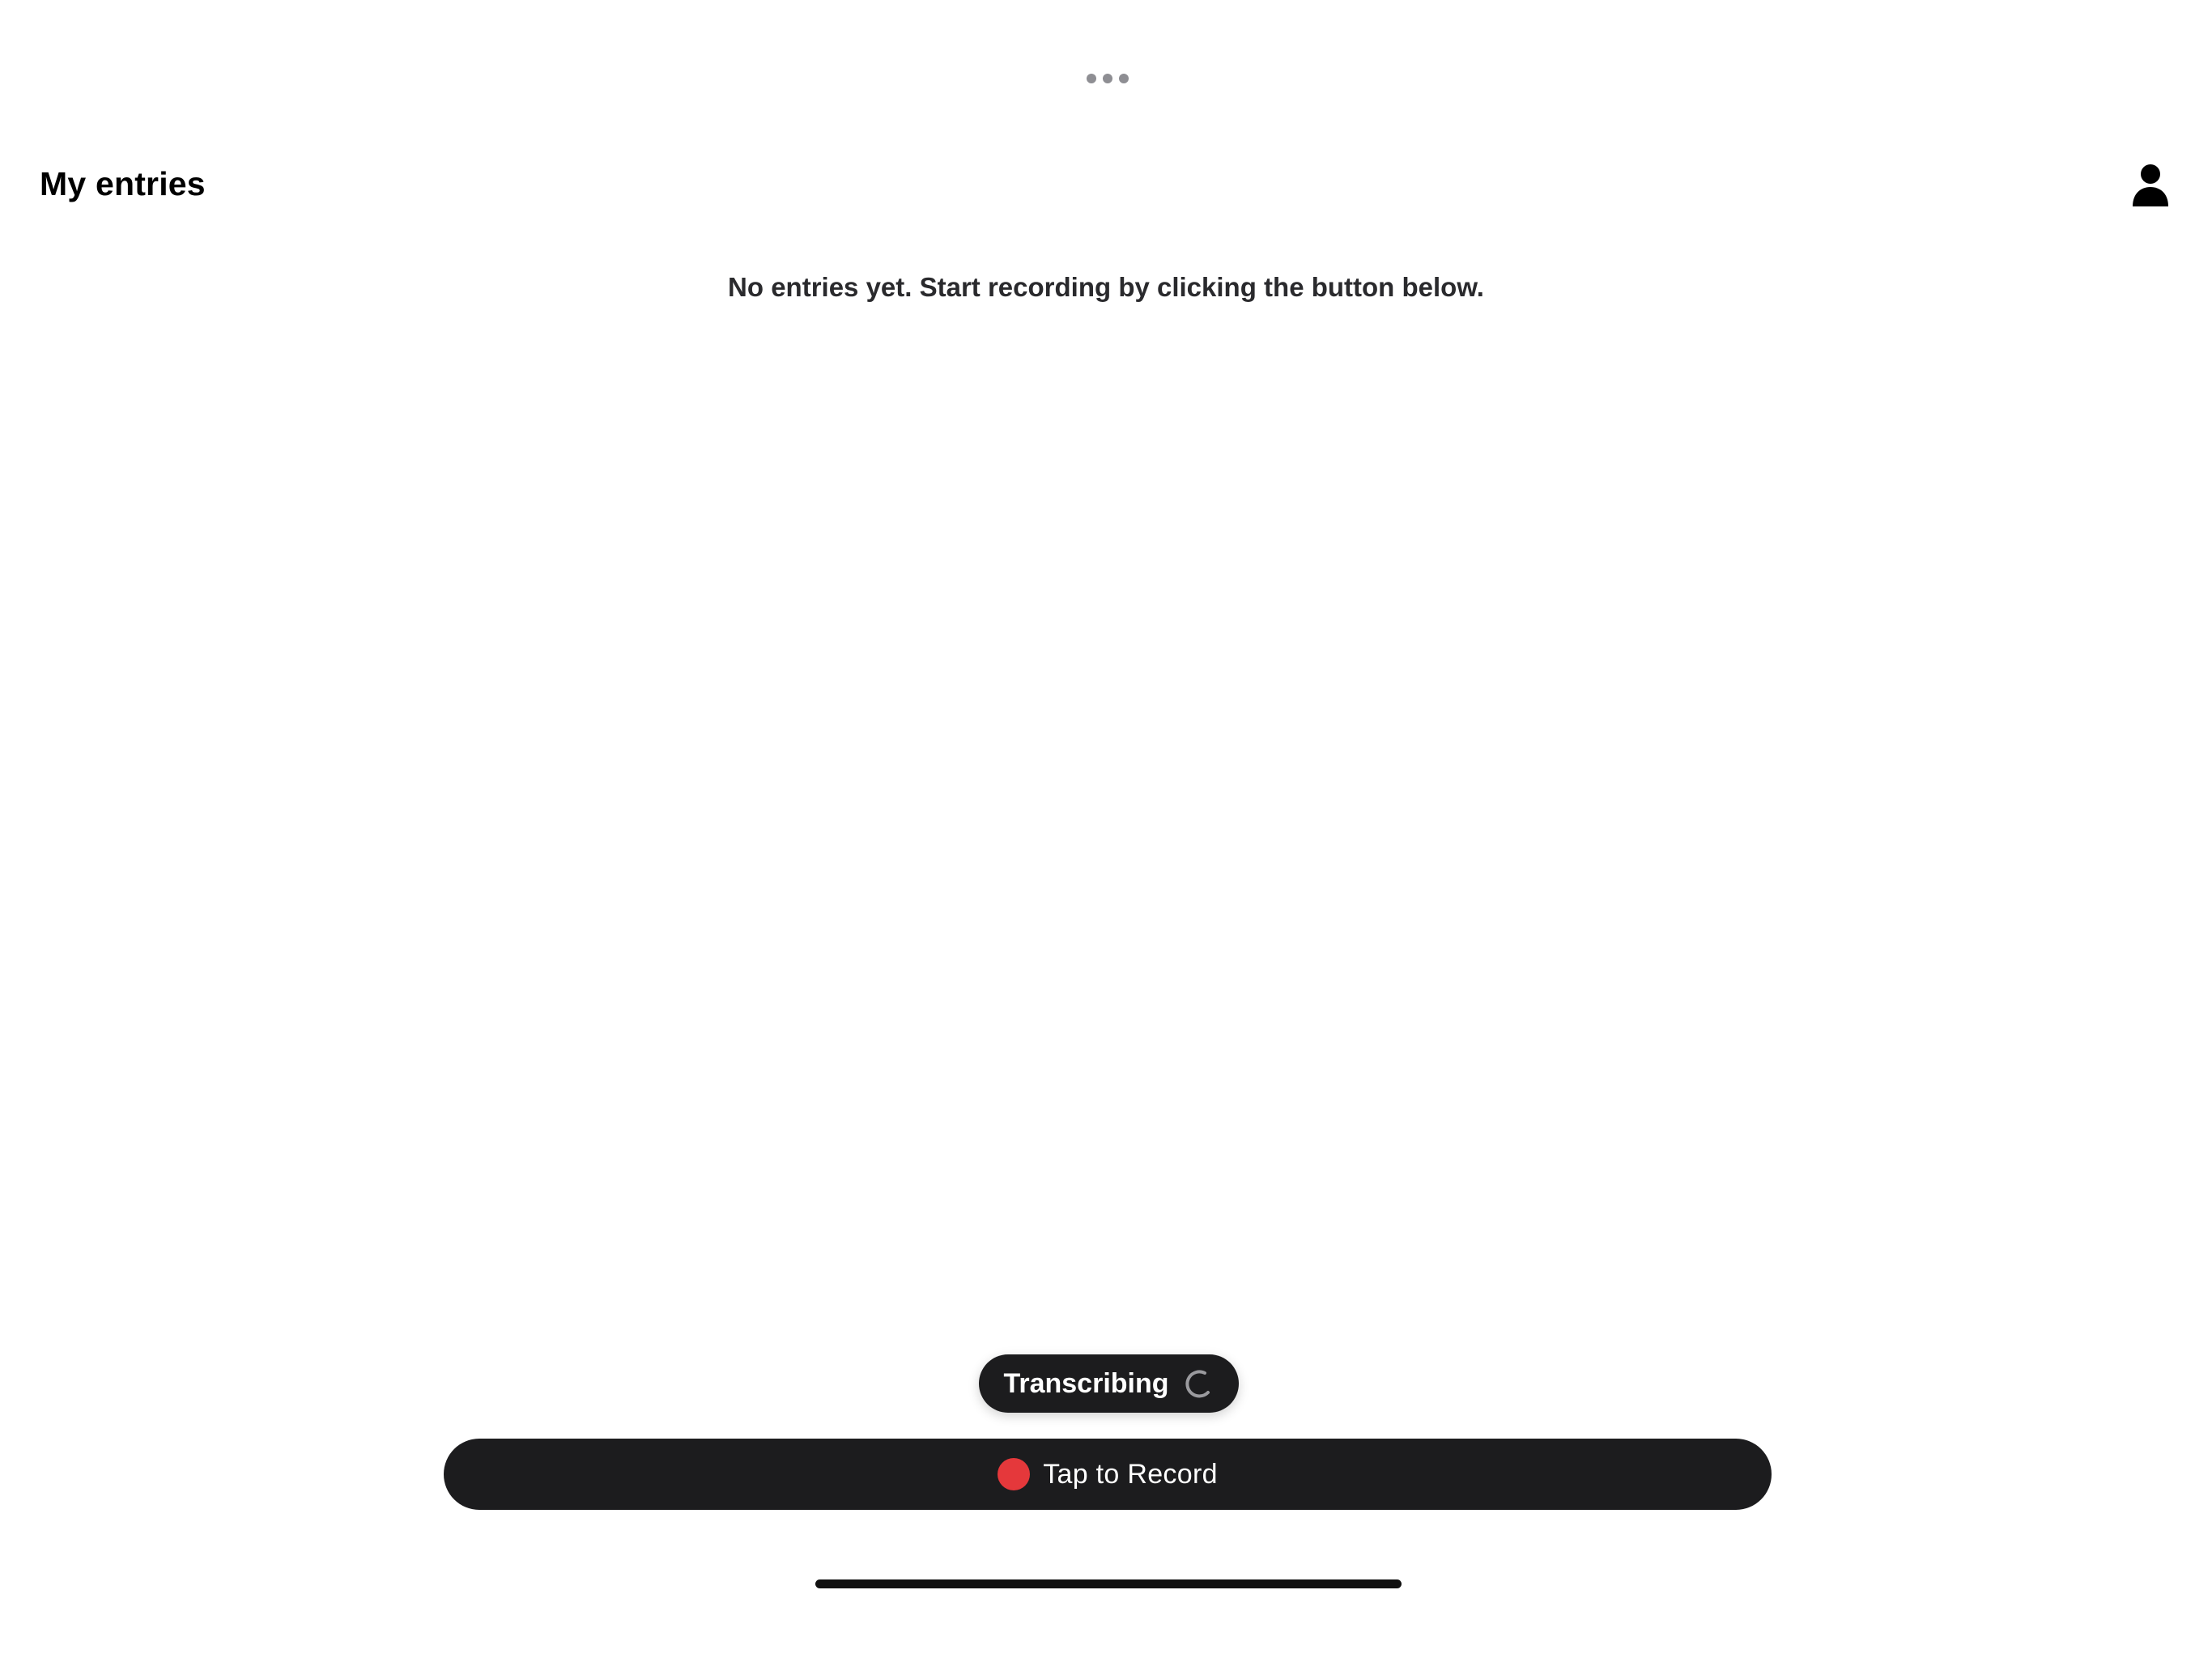 This screenshot has width=2212, height=1658. I want to click on status-label: Transcribing, so click(1086, 1383).